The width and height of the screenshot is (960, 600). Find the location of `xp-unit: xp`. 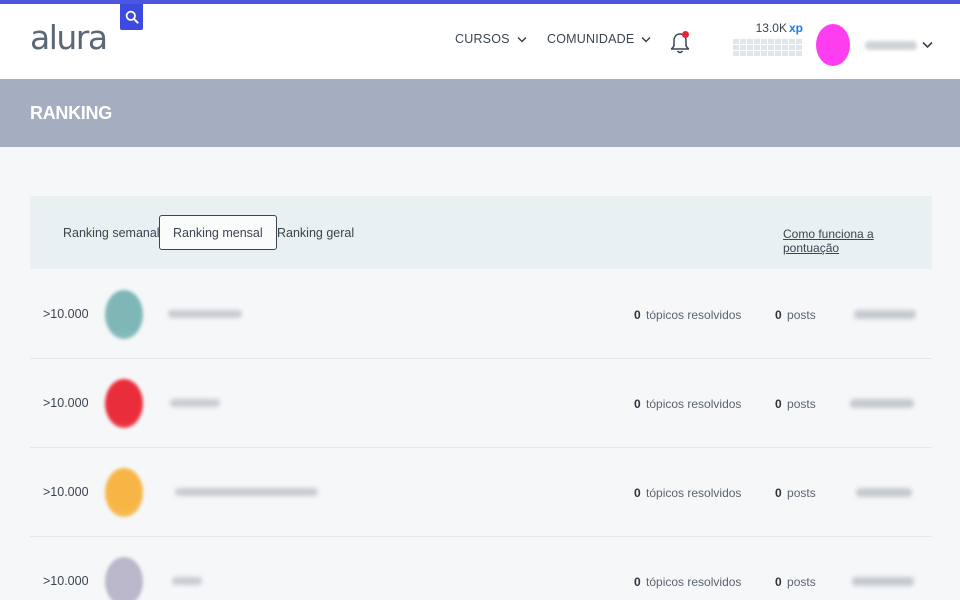

xp-unit: xp is located at coordinates (795, 28).